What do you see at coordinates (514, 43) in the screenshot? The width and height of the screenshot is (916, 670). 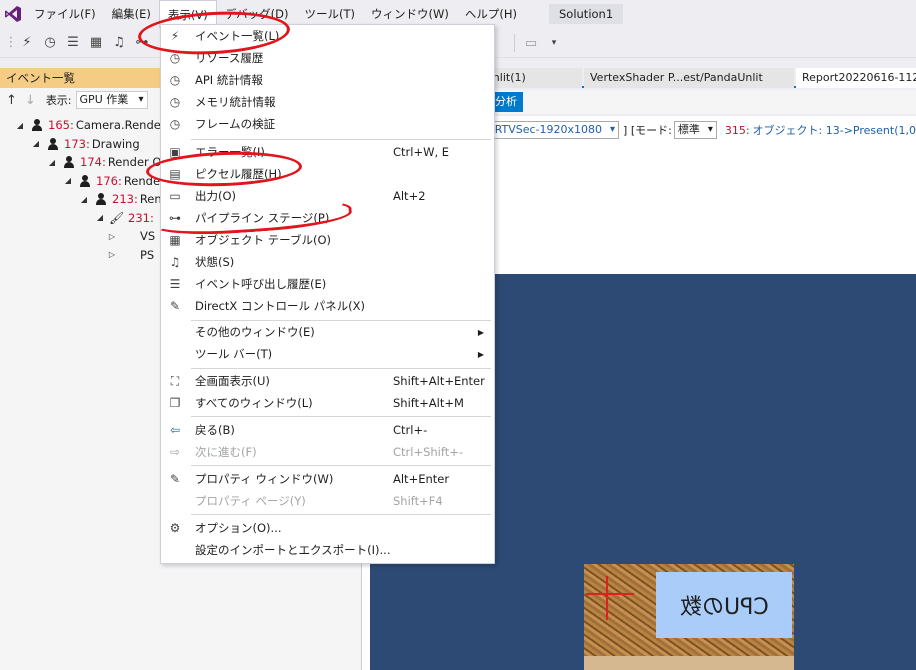 I see `toolbar-separator` at bounding box center [514, 43].